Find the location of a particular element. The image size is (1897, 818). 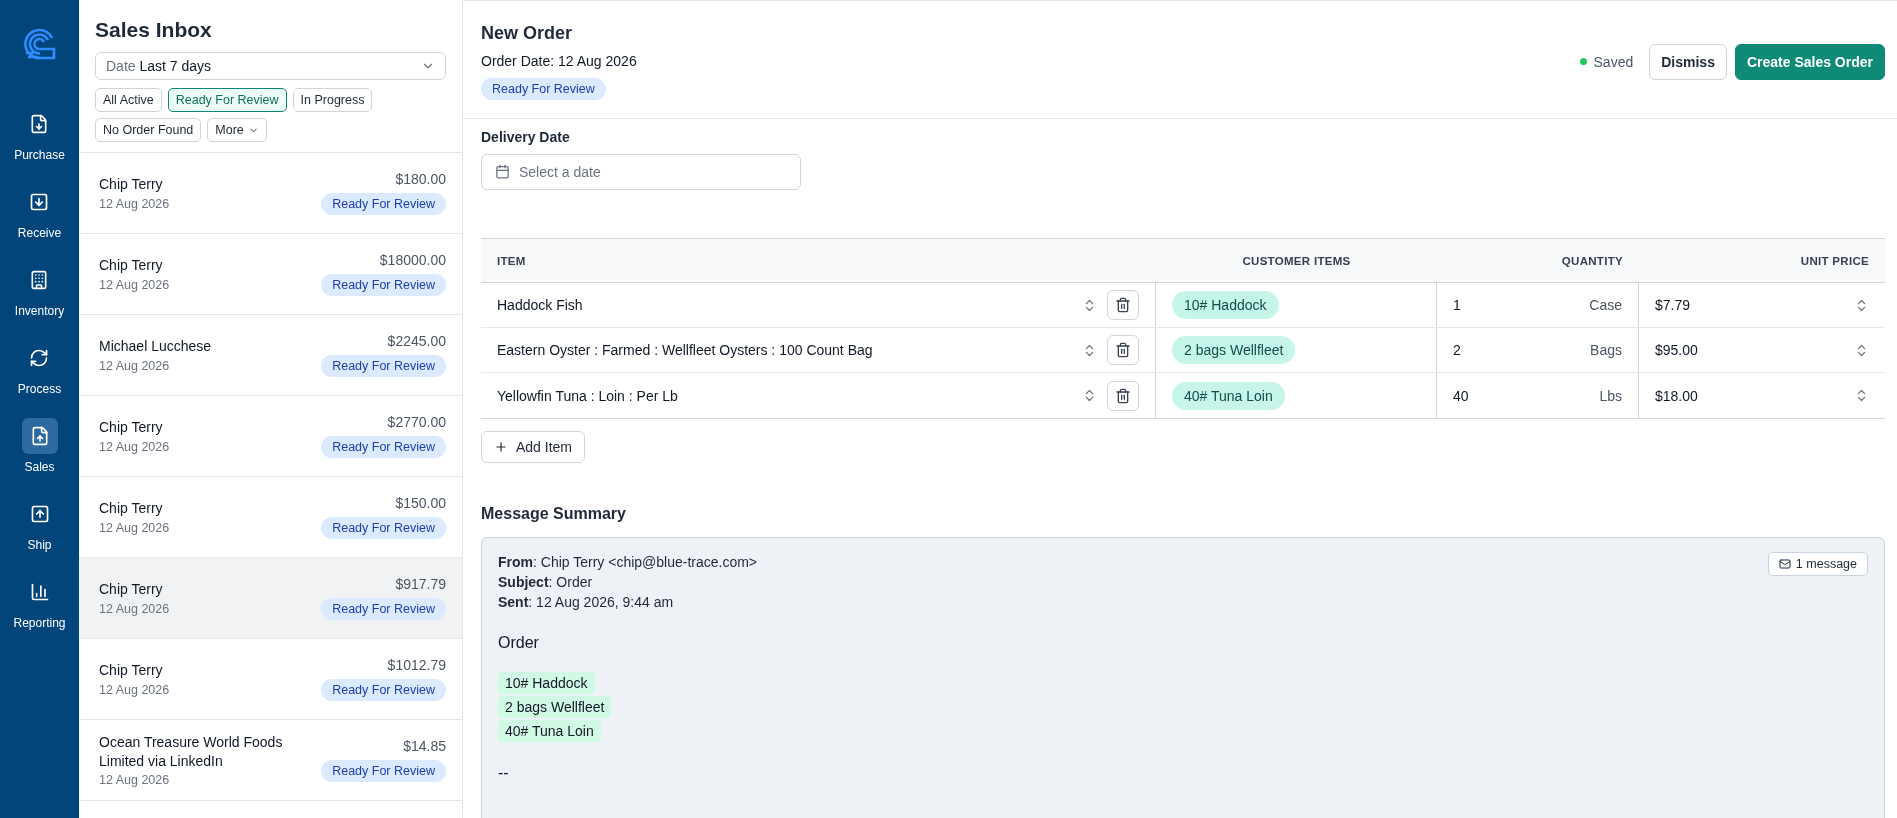

inbox-title: Sales Inbox is located at coordinates (154, 30).